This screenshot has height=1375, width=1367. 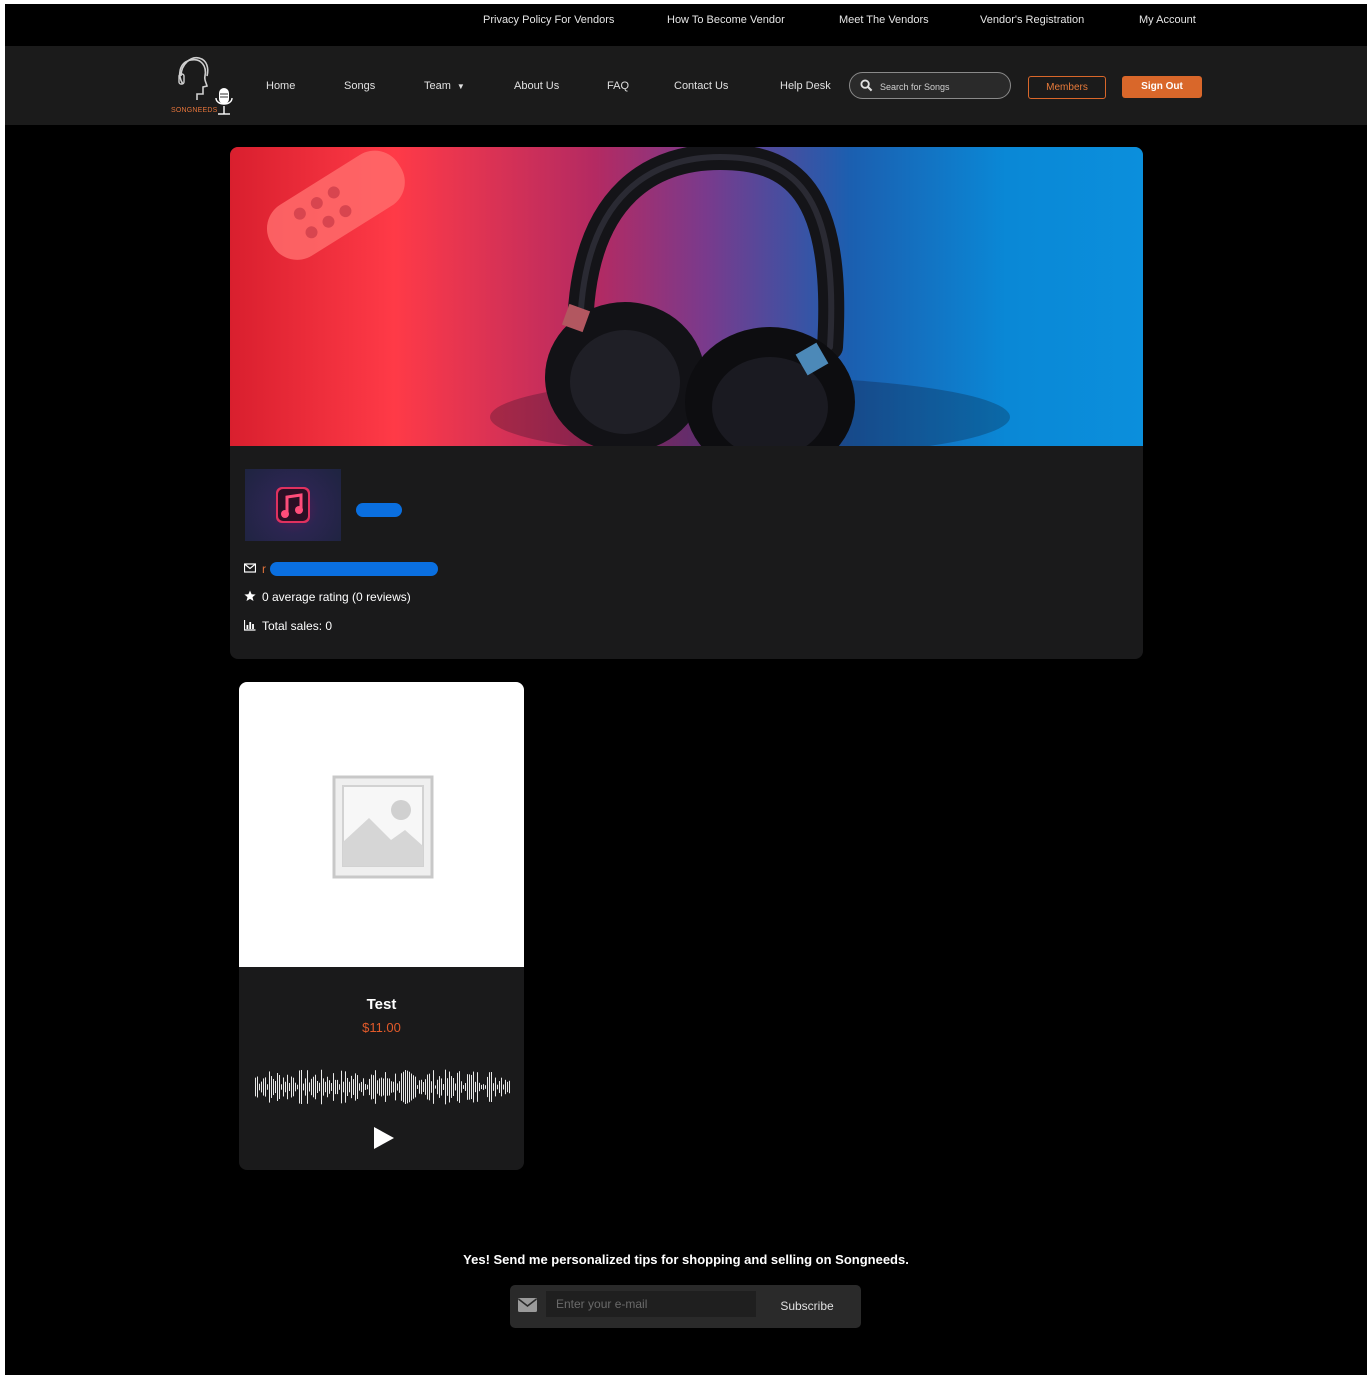 I want to click on link-meet-the-vendors: Meet The Vendors, so click(x=884, y=20).